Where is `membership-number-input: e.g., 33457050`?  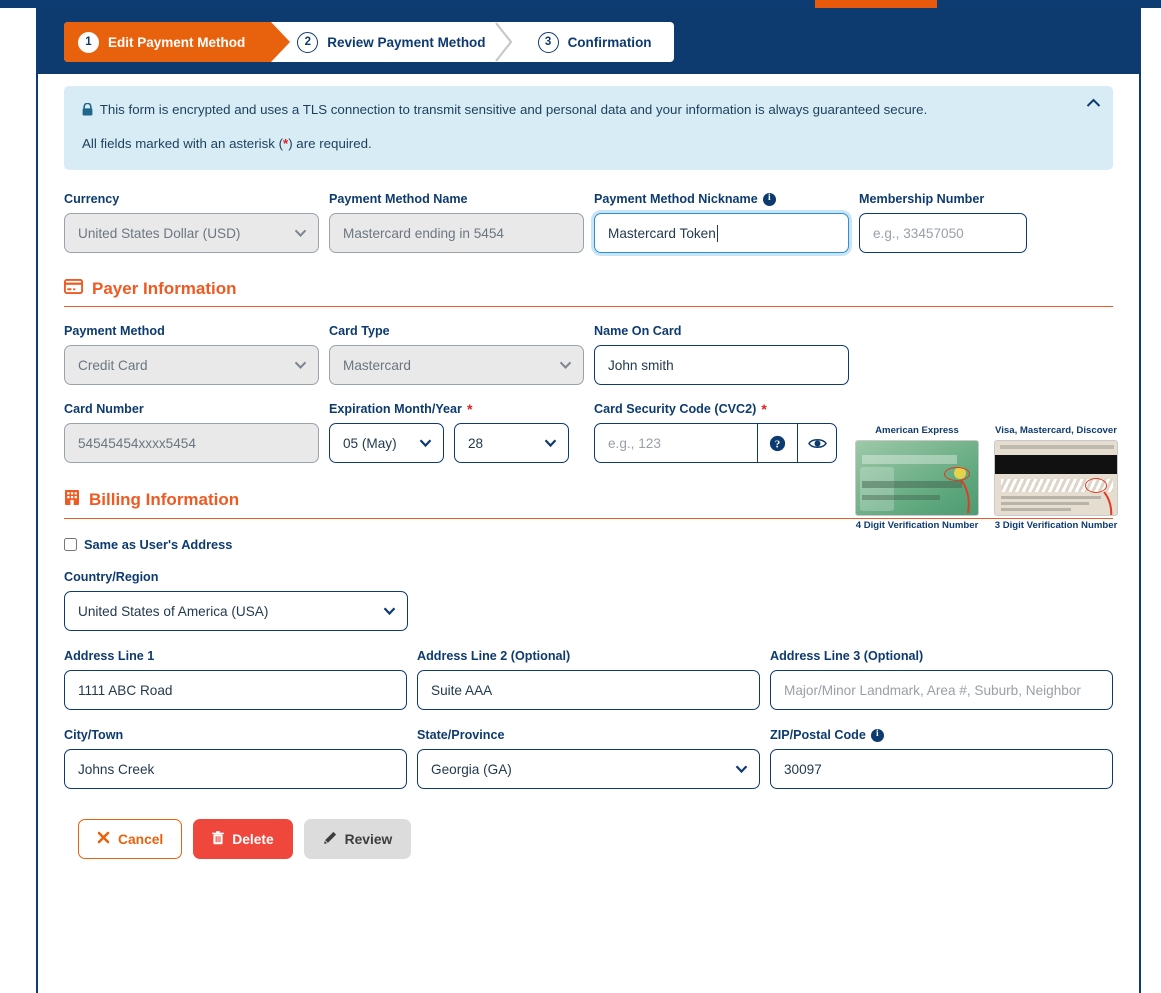 membership-number-input: e.g., 33457050 is located at coordinates (943, 233).